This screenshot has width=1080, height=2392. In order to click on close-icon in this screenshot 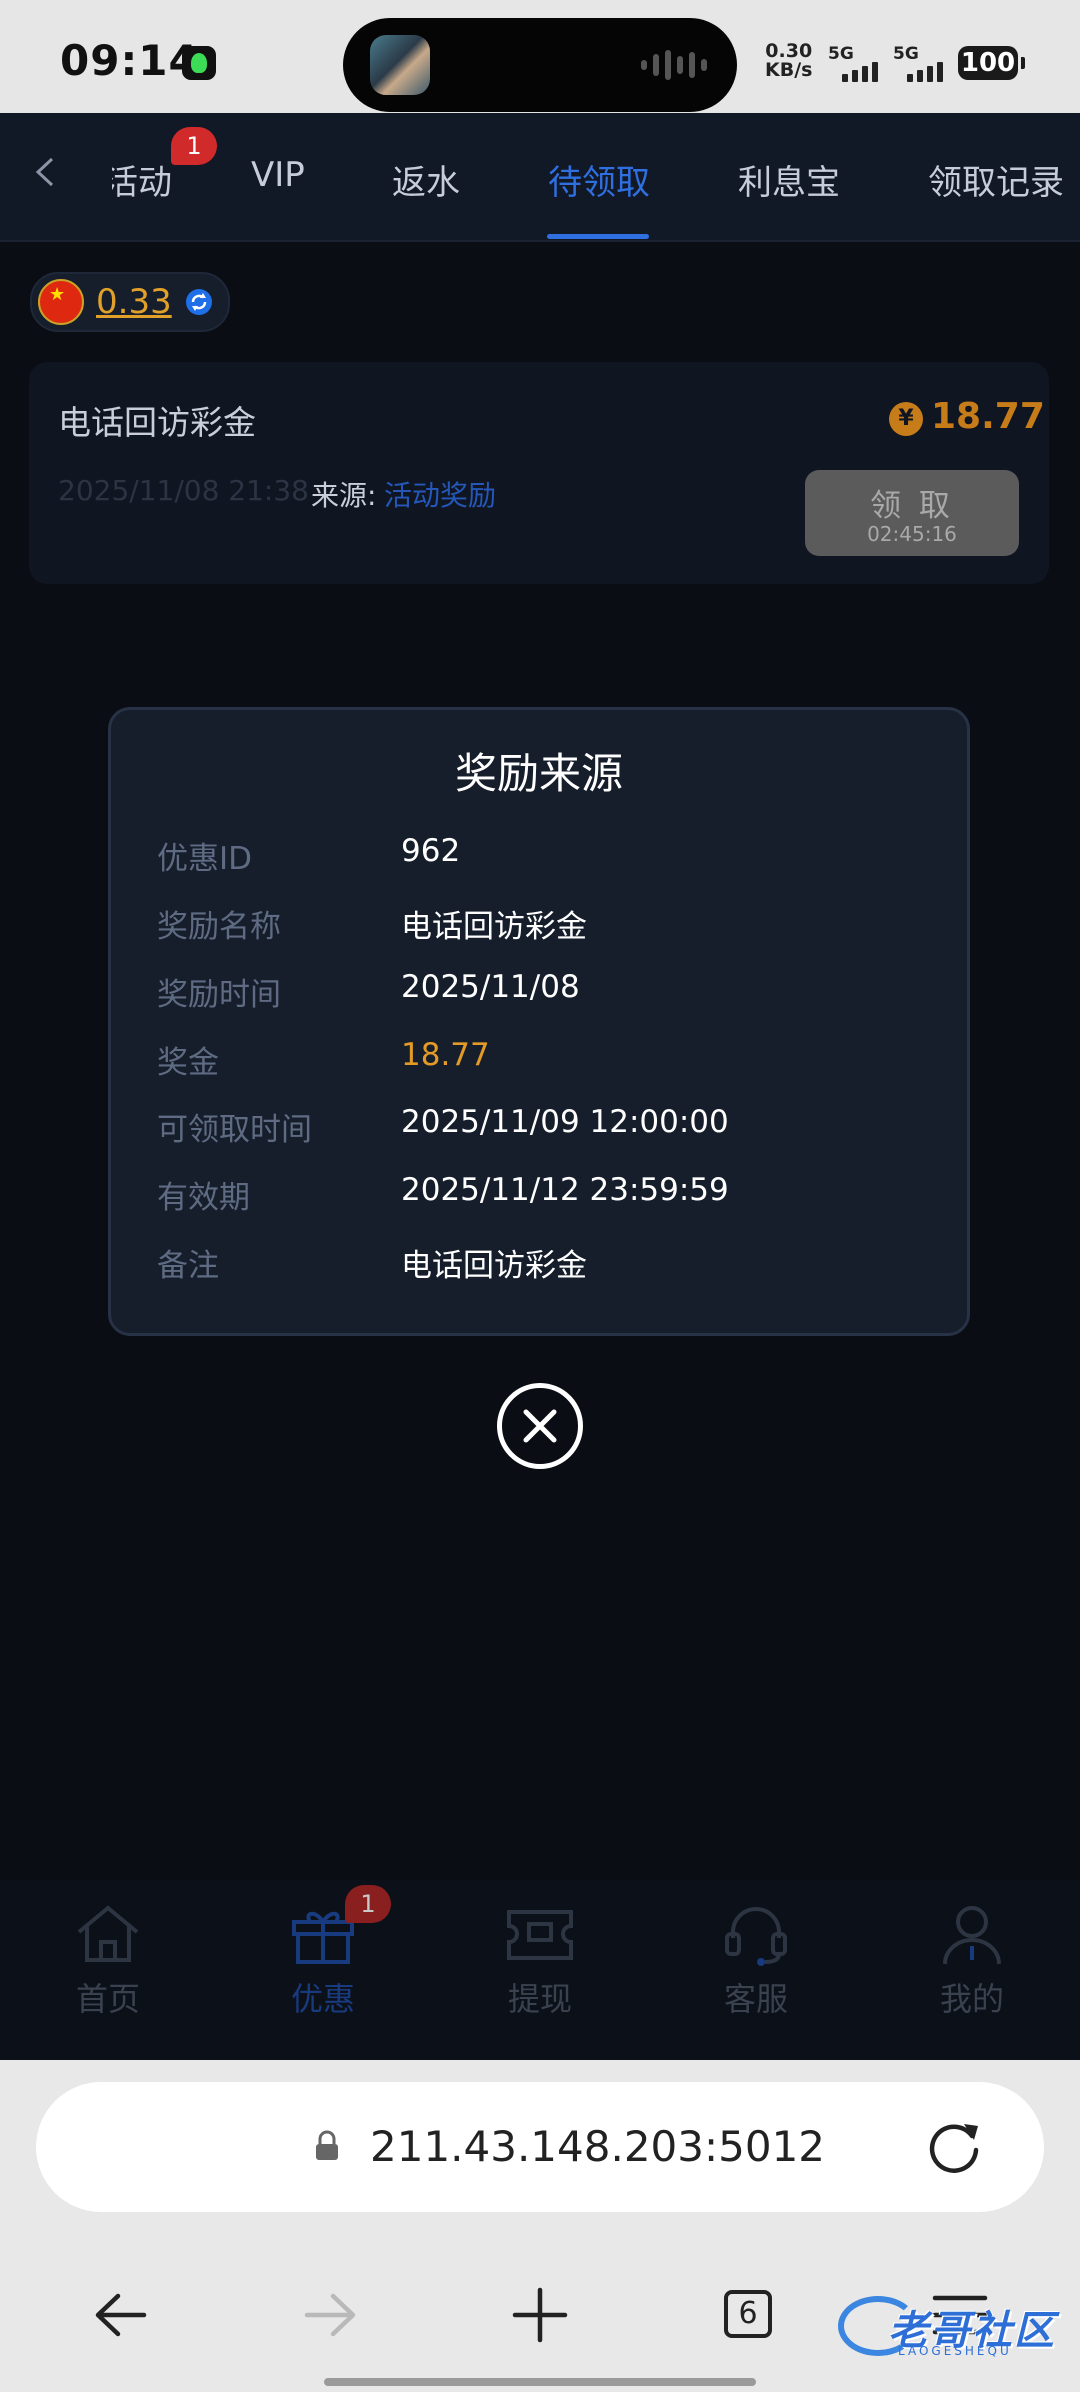, I will do `click(540, 1426)`.